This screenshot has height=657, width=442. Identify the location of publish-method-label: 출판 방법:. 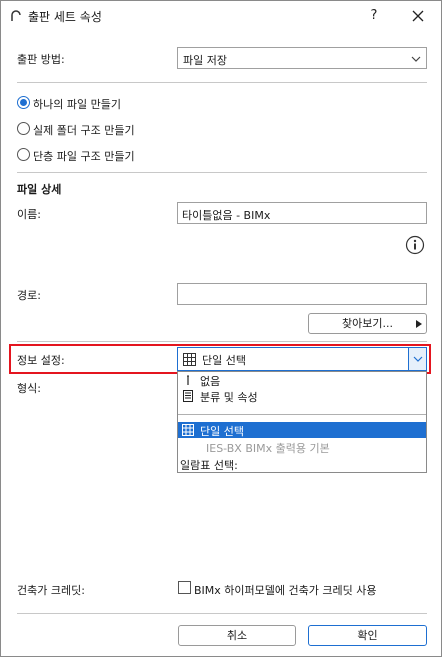
(41, 59).